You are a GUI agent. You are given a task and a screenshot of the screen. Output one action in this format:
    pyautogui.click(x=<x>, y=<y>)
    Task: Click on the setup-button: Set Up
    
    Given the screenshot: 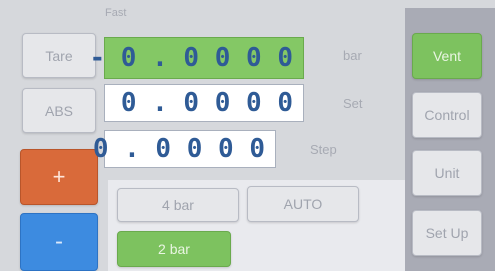 What is the action you would take?
    pyautogui.click(x=447, y=233)
    